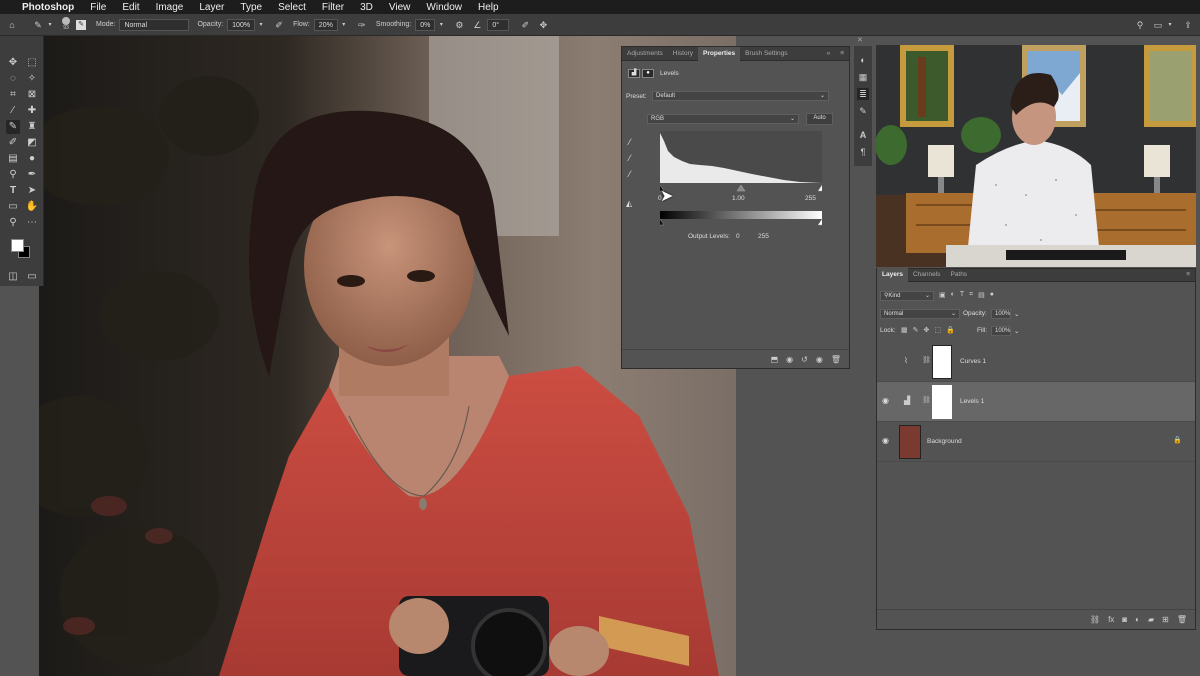 The width and height of the screenshot is (1200, 676). Describe the element at coordinates (32, 111) in the screenshot. I see `healing-brush-tool-icon: ✚` at that location.